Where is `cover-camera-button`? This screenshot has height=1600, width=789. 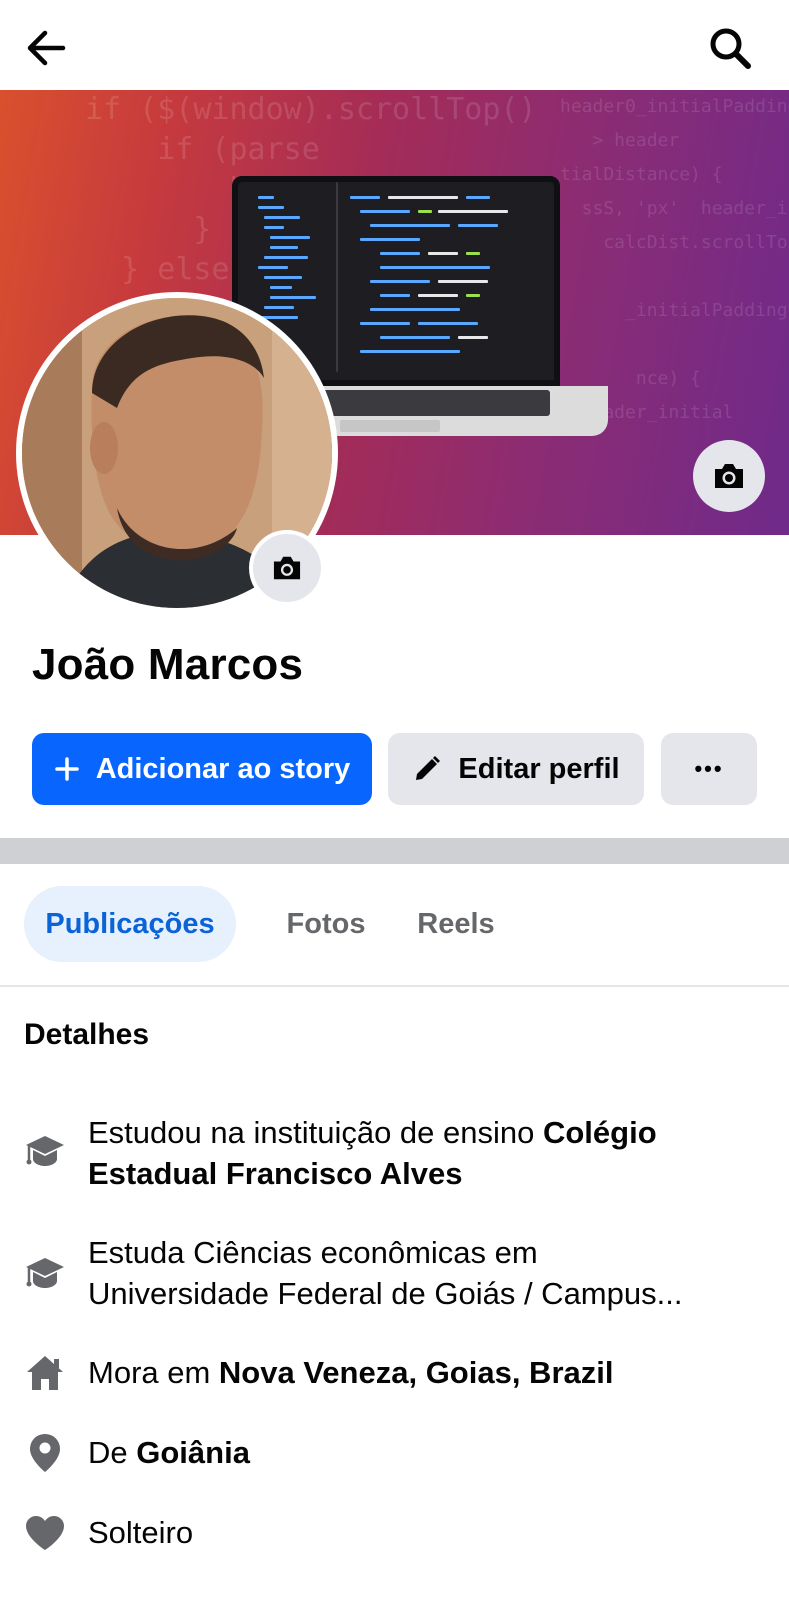 cover-camera-button is located at coordinates (729, 476).